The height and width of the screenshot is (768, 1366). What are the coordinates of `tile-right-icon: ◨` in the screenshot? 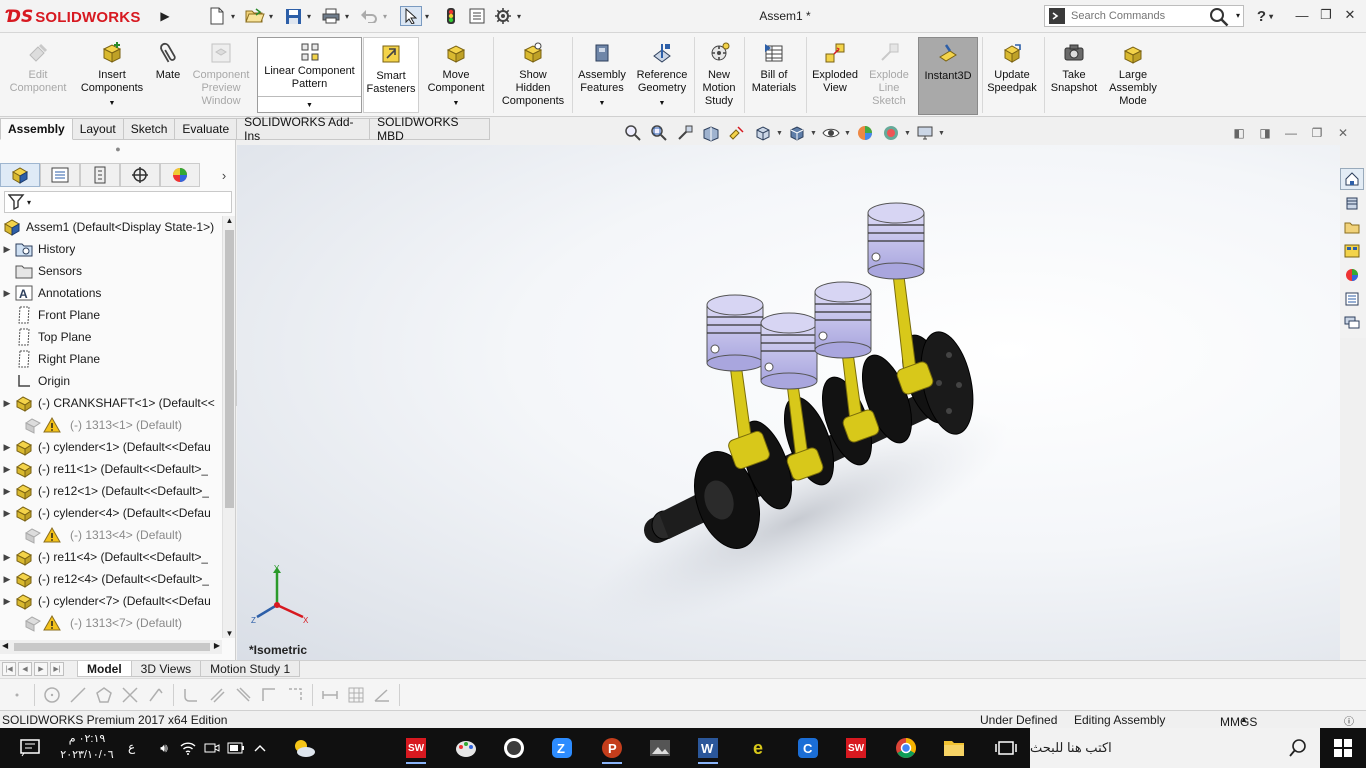 It's located at (1265, 133).